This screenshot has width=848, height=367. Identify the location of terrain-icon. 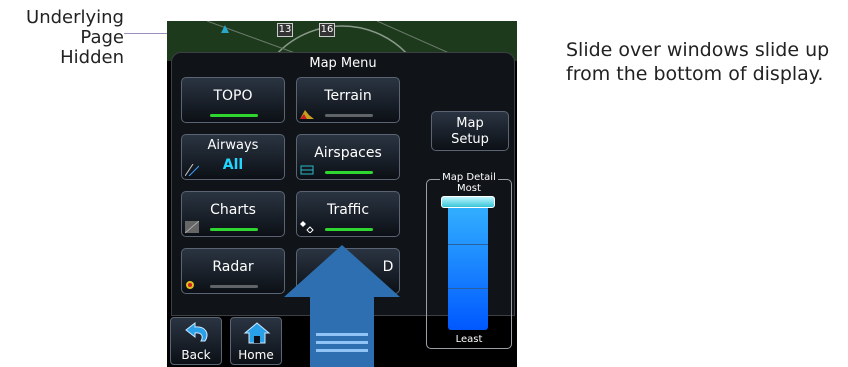
(307, 114).